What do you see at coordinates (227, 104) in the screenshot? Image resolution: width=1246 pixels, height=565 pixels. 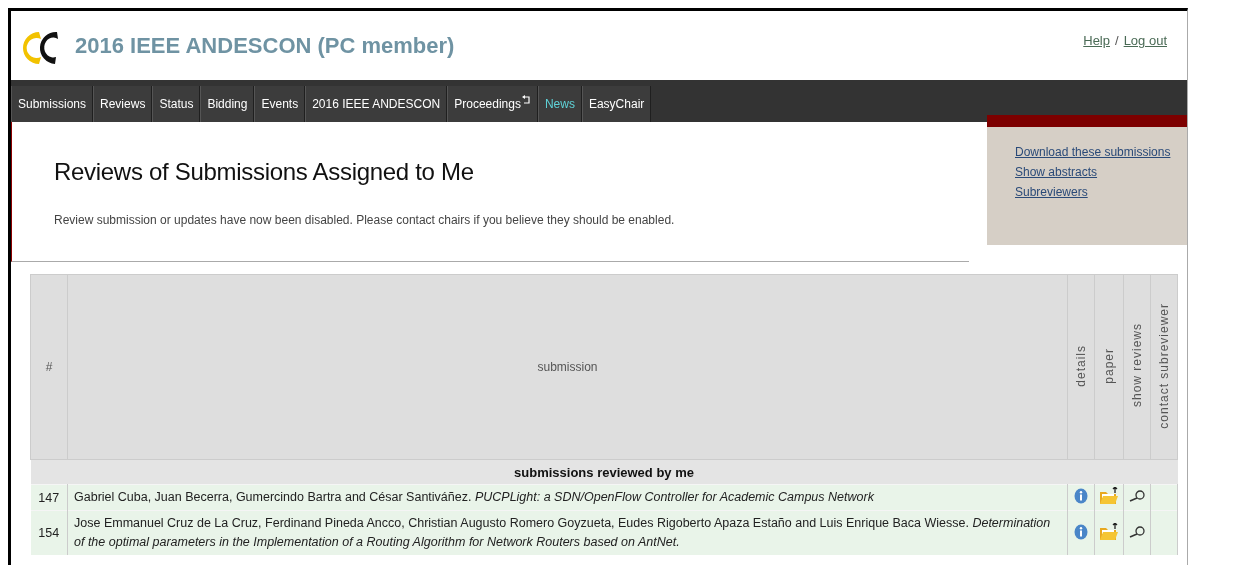 I see `menu-tab: Bidding` at bounding box center [227, 104].